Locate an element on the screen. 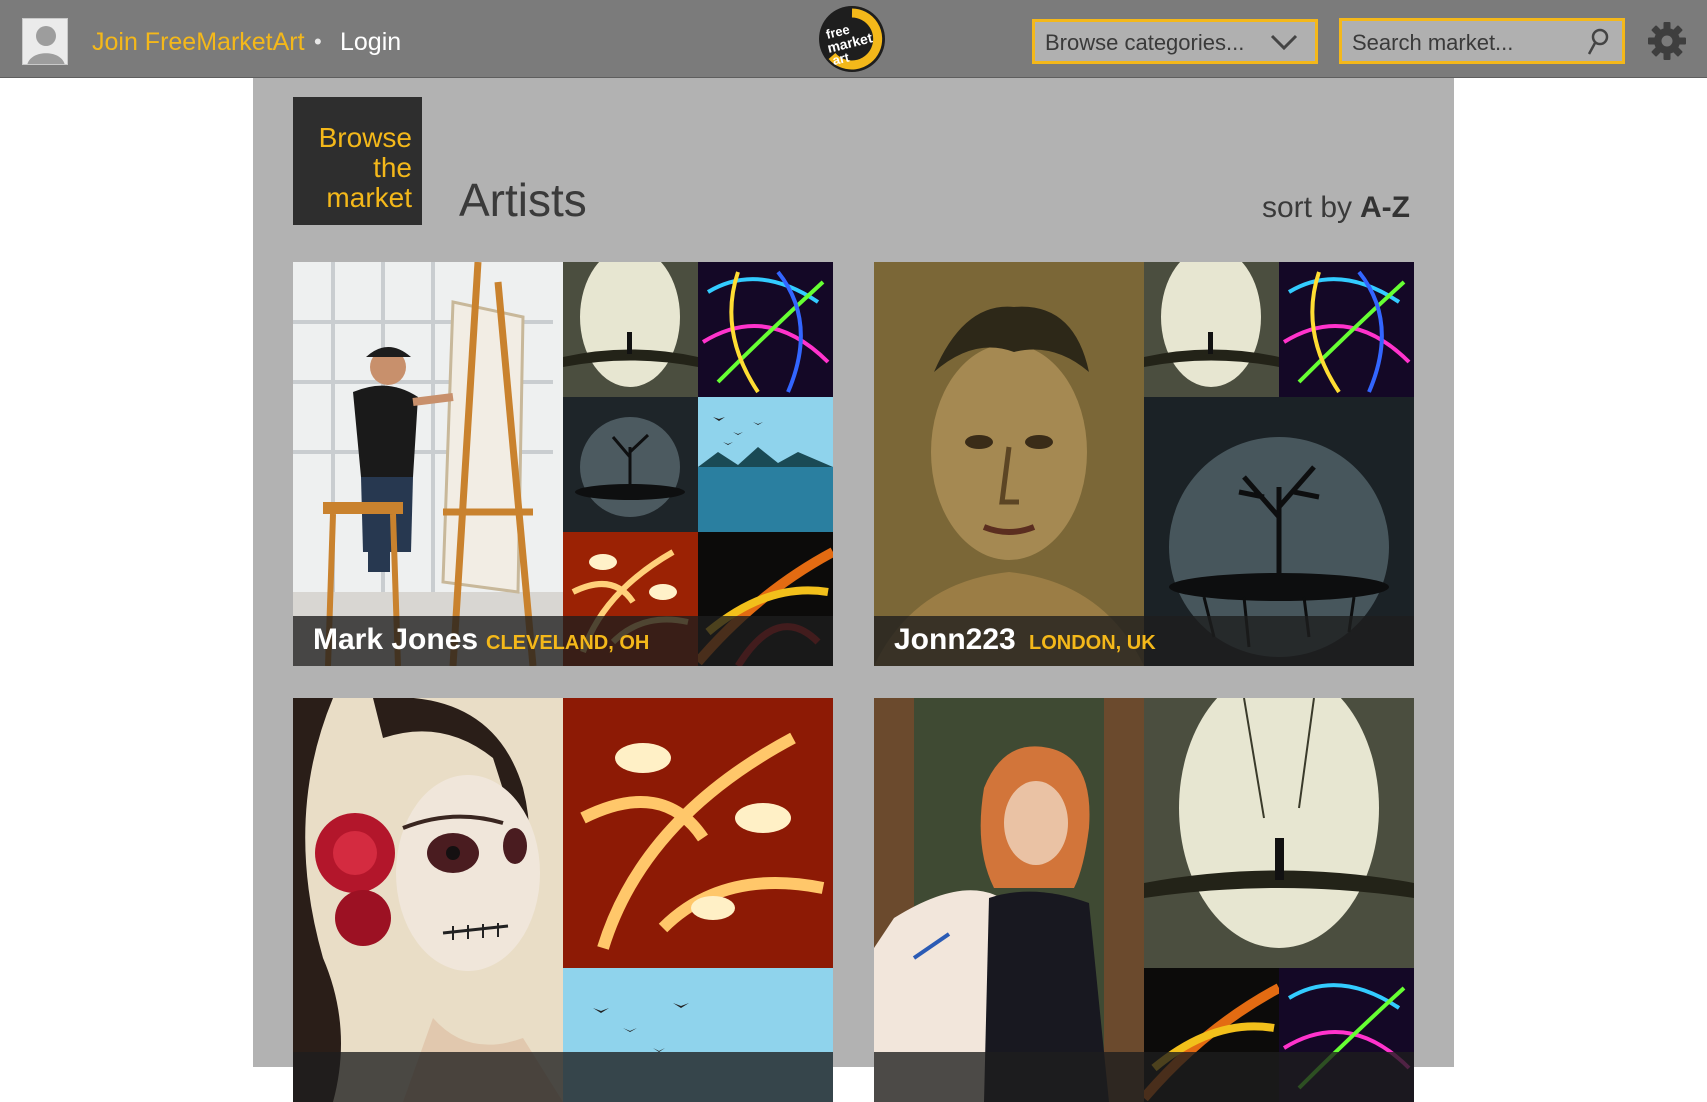 The image size is (1707, 1102). page-title: Artists is located at coordinates (523, 200).